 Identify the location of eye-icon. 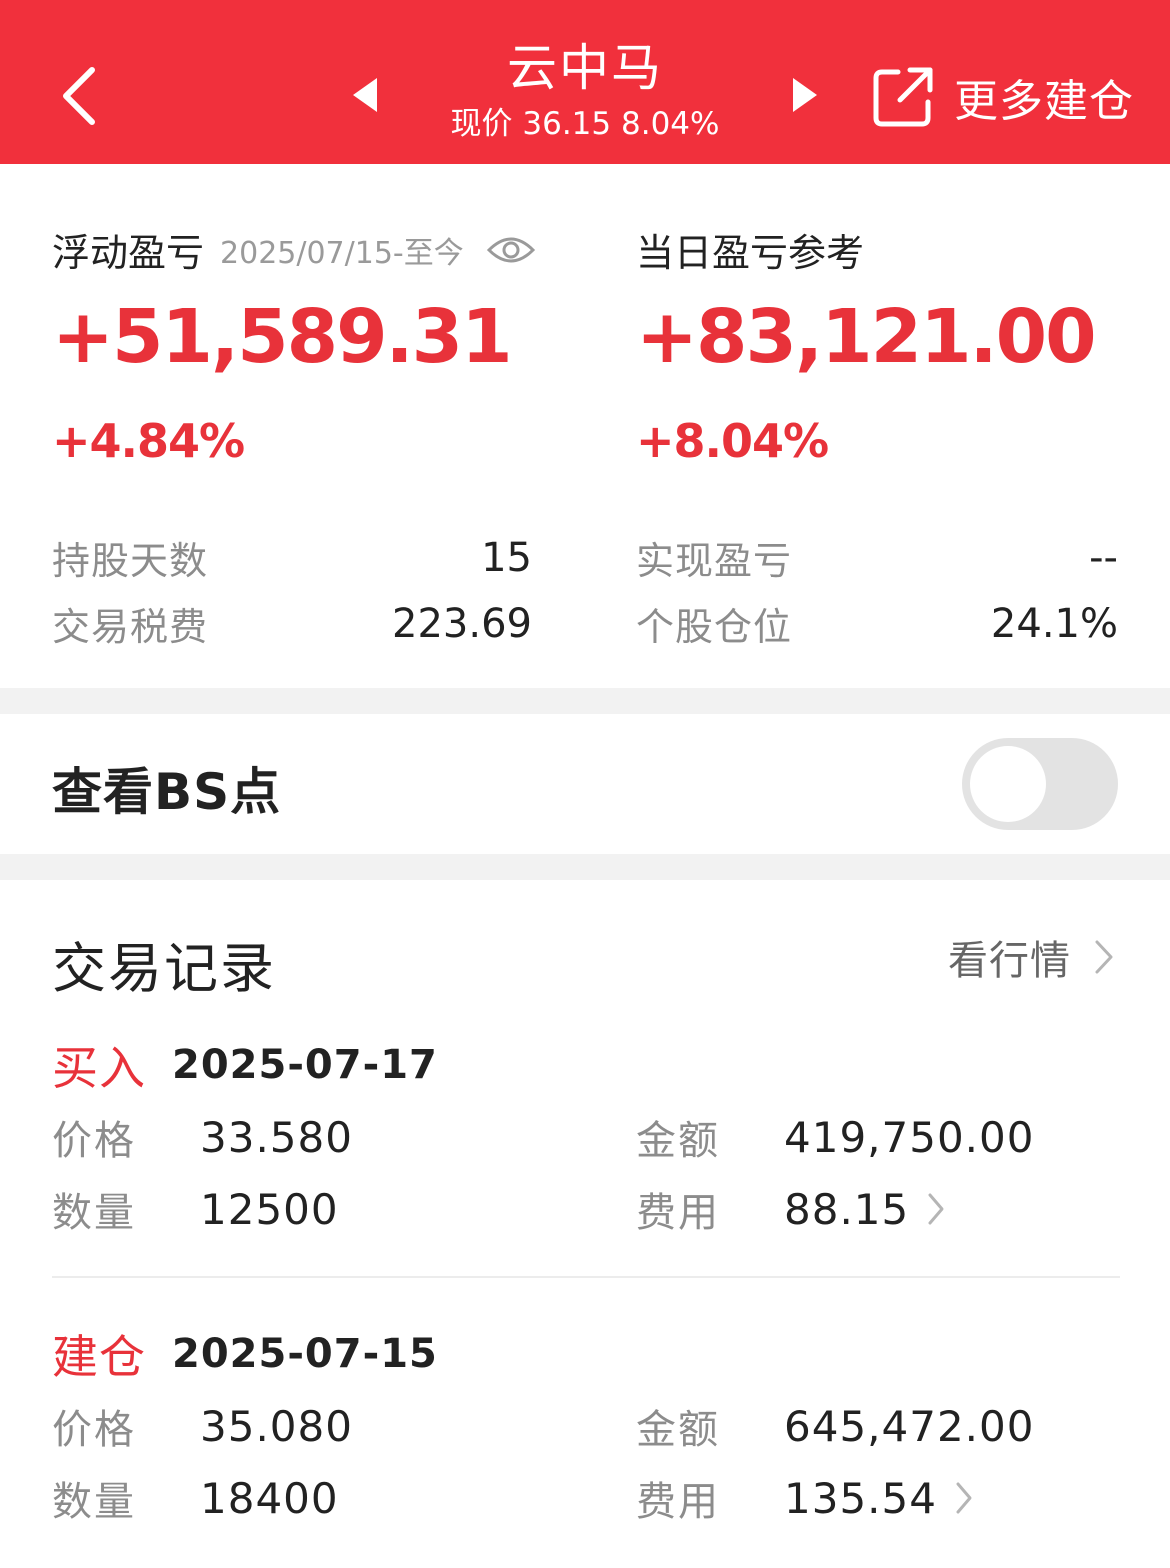
(511, 250).